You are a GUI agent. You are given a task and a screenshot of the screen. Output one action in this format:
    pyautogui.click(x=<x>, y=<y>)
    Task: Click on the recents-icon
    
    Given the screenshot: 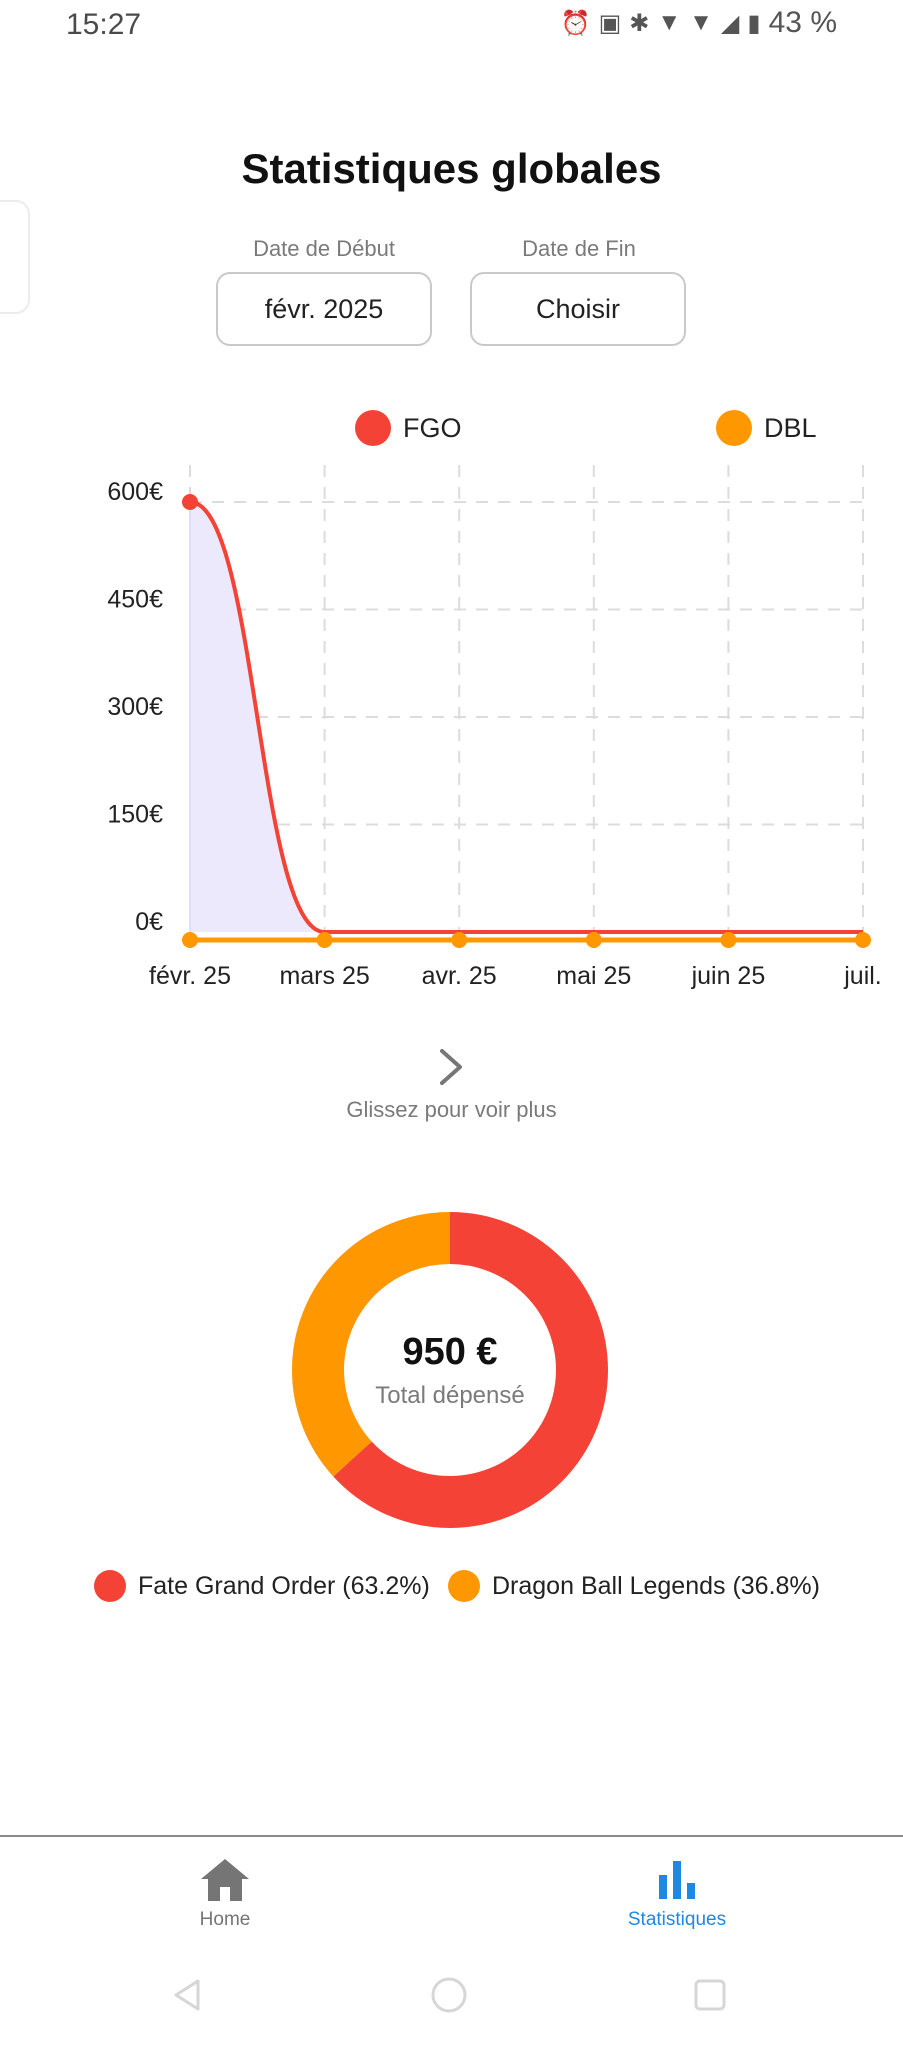 What is the action you would take?
    pyautogui.click(x=710, y=1995)
    